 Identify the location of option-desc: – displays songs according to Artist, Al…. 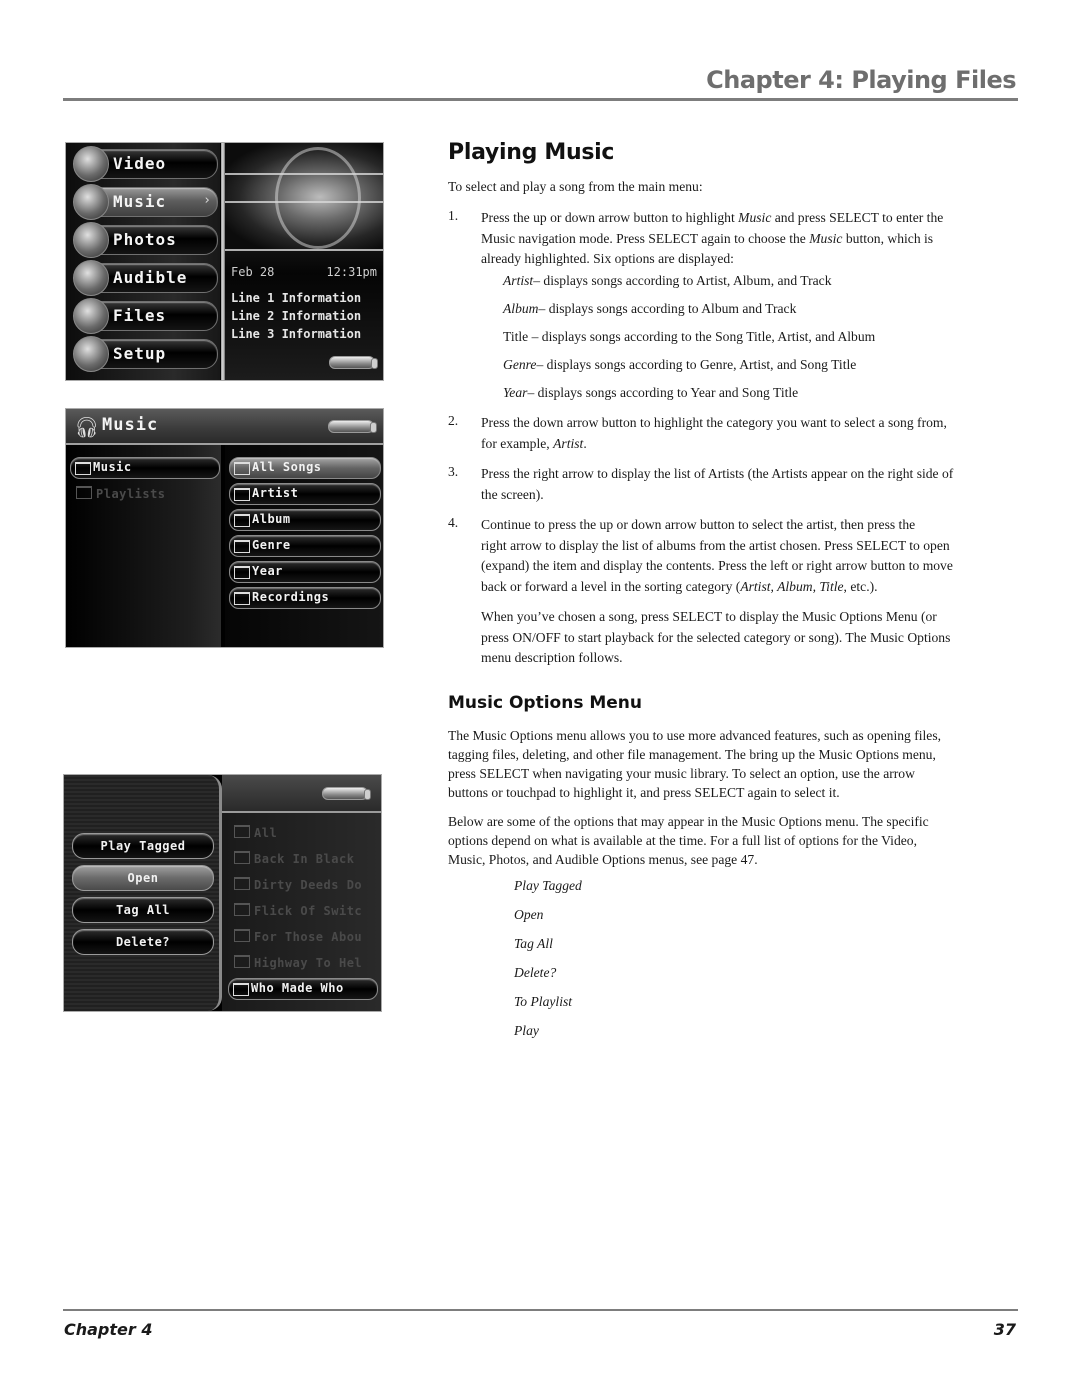
(682, 280).